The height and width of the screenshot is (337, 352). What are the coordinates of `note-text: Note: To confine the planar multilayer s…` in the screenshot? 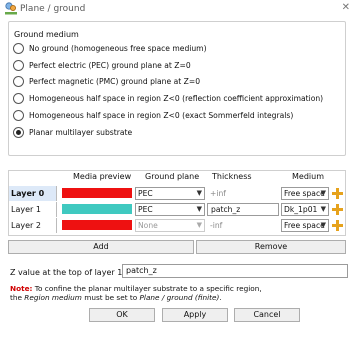 It's located at (178, 293).